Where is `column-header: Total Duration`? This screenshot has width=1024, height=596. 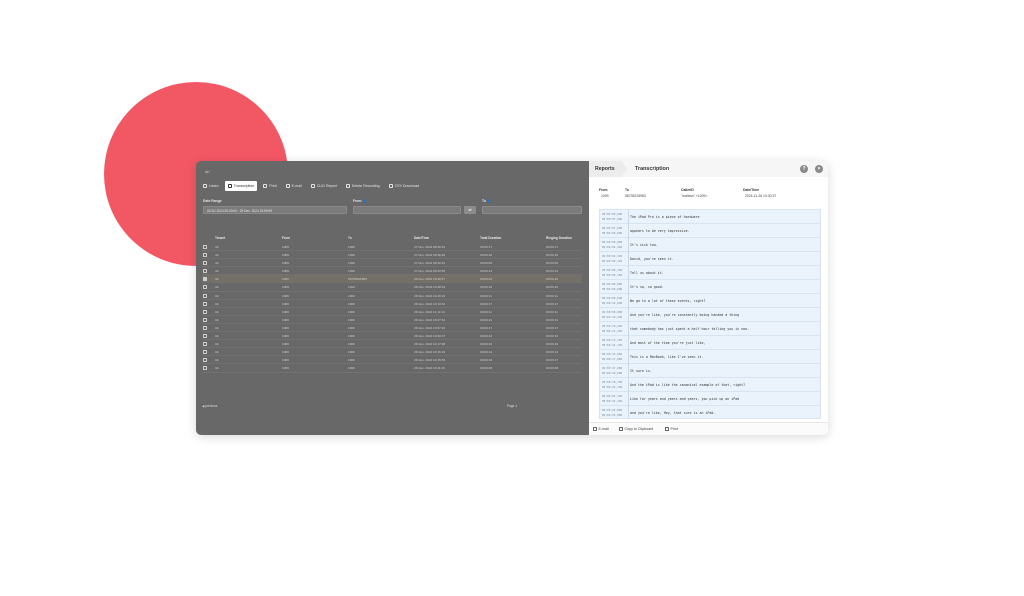 column-header: Total Duration is located at coordinates (490, 238).